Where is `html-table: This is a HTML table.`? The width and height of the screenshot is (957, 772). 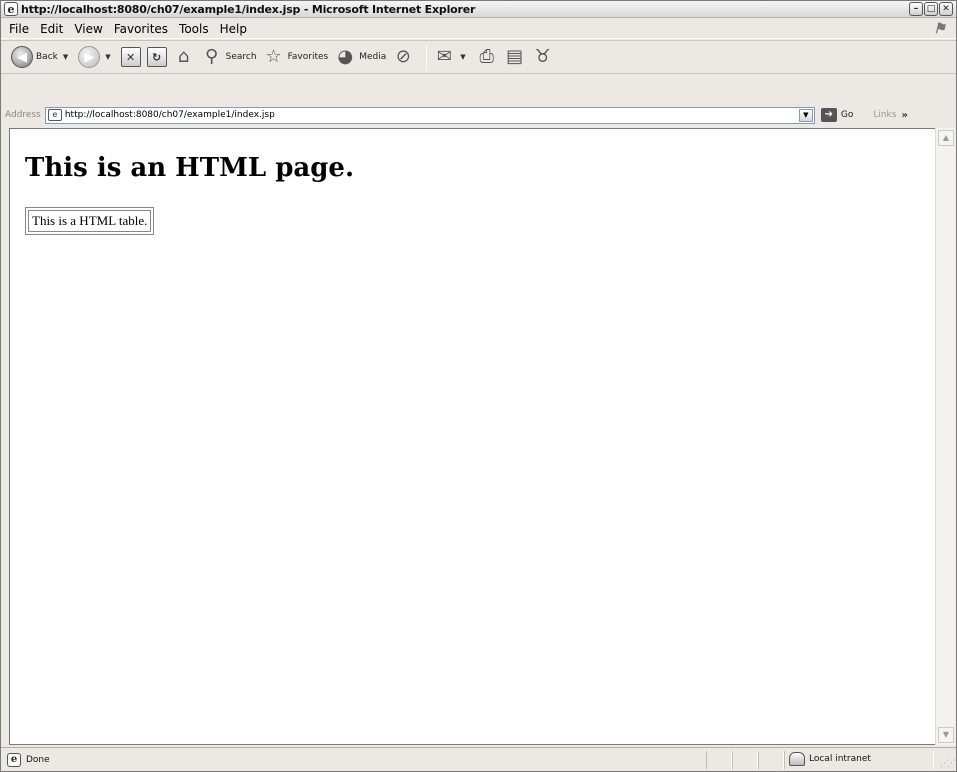
html-table: This is a HTML table. is located at coordinates (90, 221).